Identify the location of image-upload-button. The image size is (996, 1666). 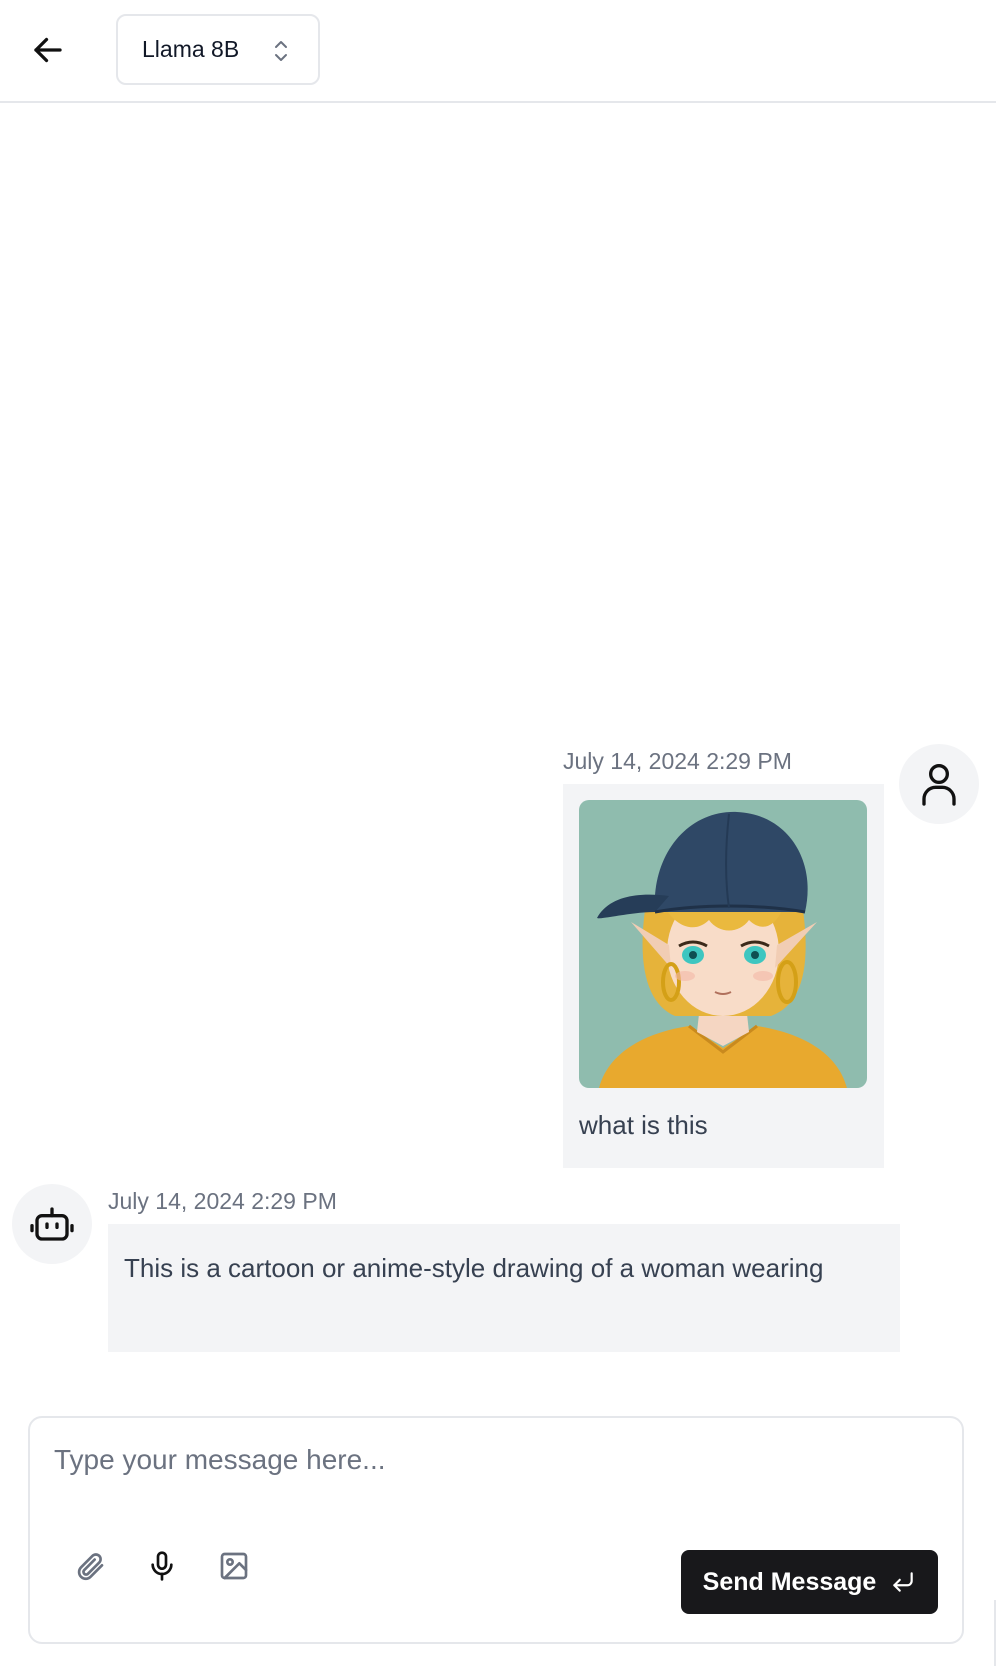
(234, 1566).